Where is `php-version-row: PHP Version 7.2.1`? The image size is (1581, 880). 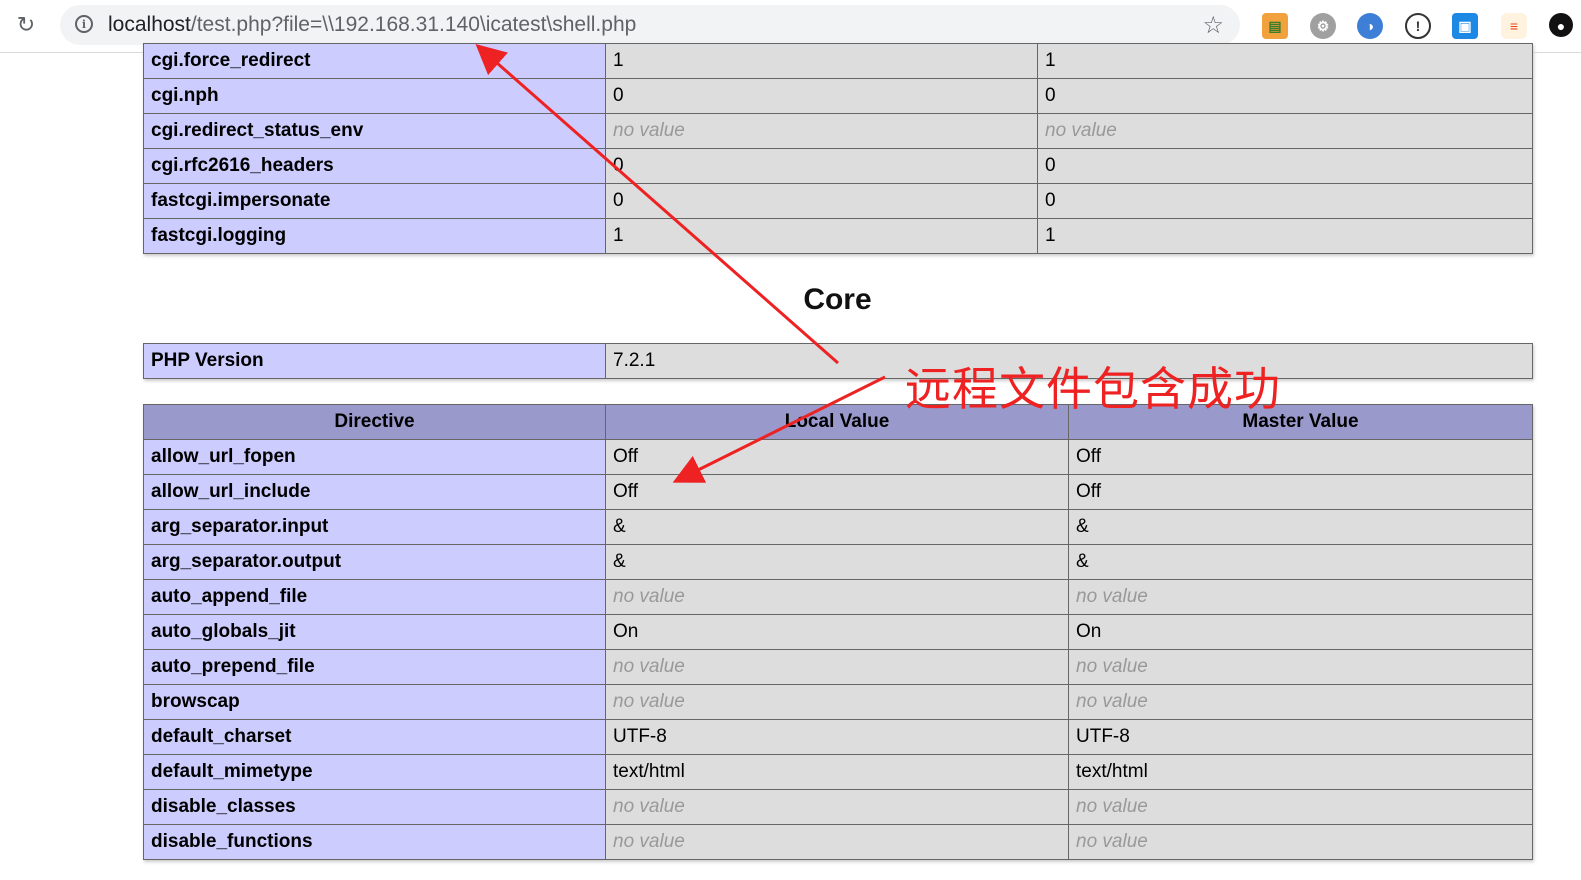 php-version-row: PHP Version 7.2.1 is located at coordinates (838, 361).